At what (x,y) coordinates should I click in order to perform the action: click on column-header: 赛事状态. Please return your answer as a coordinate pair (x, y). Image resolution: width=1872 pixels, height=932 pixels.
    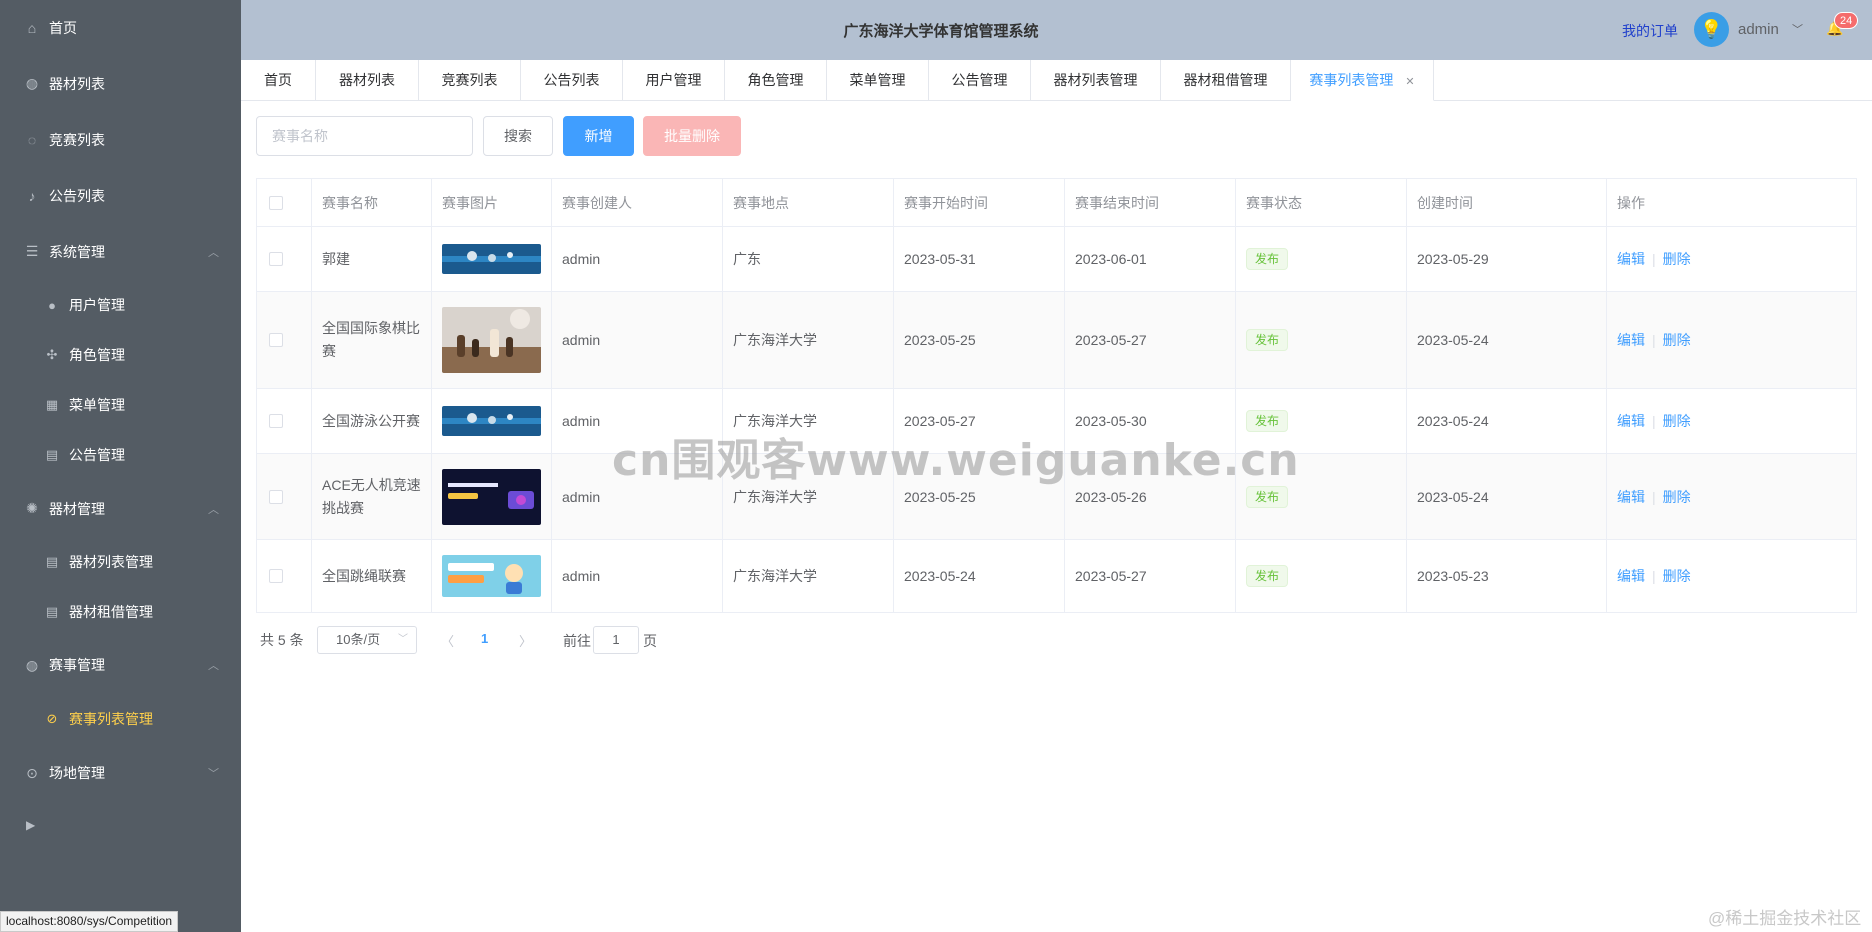
    Looking at the image, I should click on (1321, 202).